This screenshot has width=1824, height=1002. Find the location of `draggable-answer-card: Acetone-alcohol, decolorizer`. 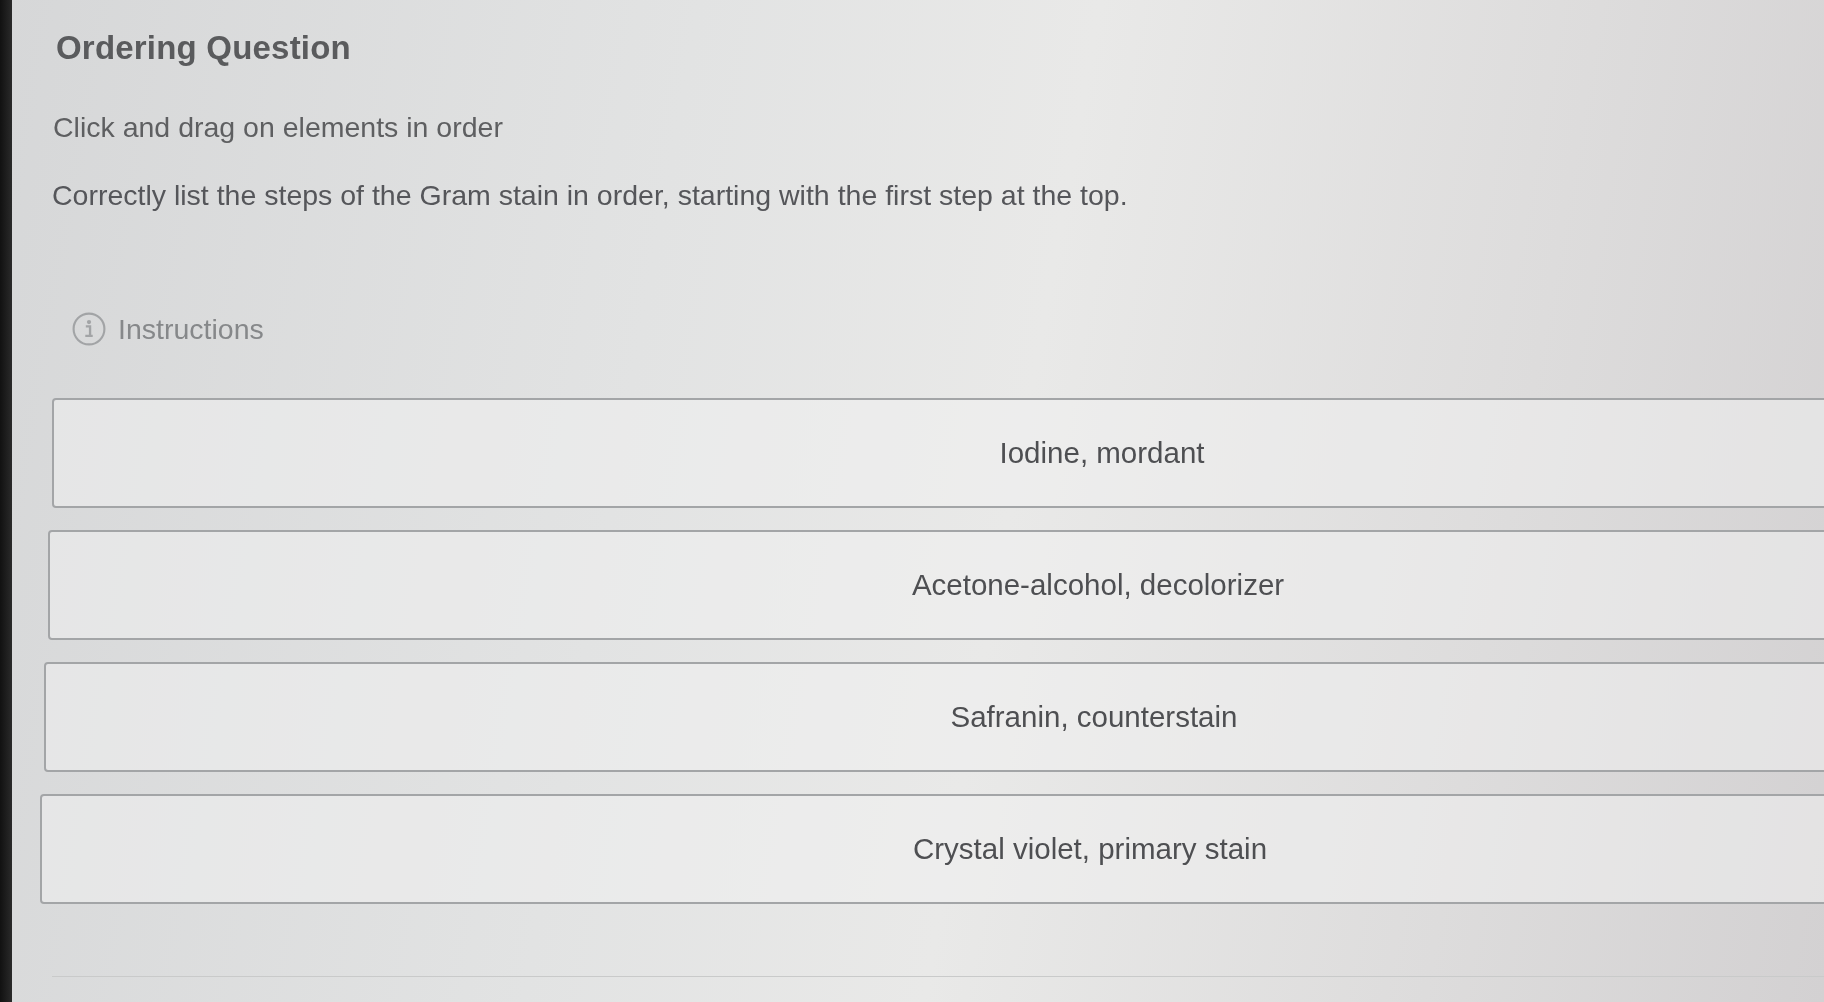

draggable-answer-card: Acetone-alcohol, decolorizer is located at coordinates (936, 585).